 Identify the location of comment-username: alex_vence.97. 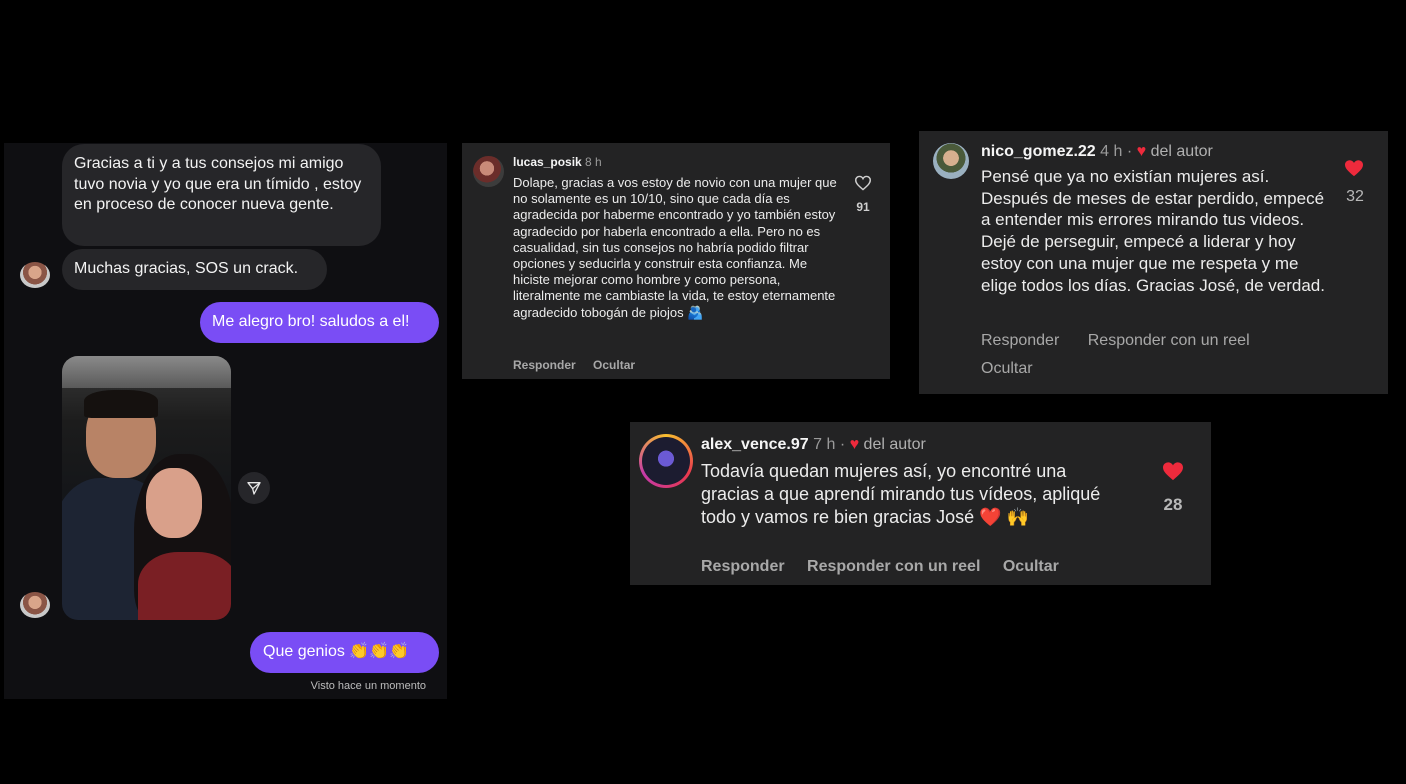
(755, 444).